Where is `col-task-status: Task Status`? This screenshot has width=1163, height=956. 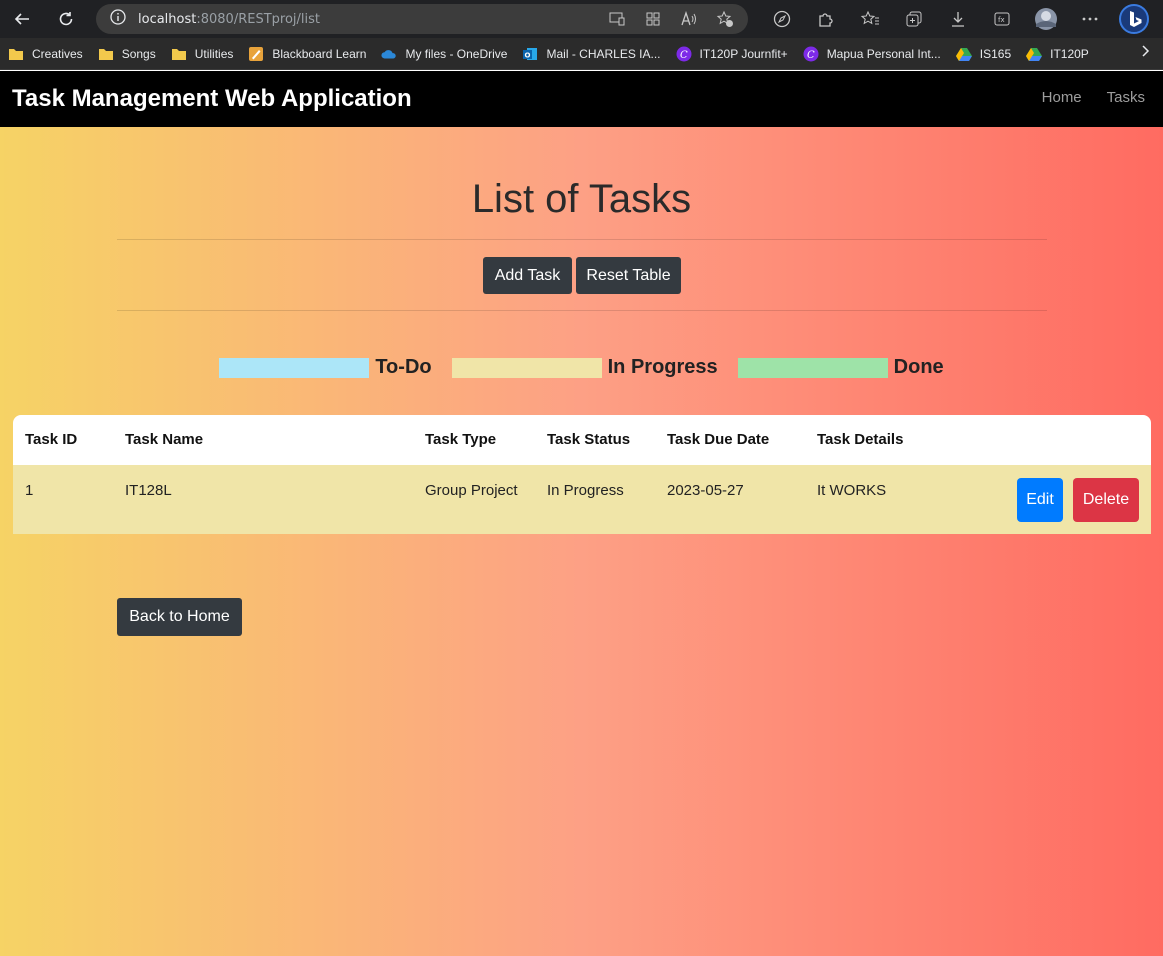
col-task-status: Task Status is located at coordinates (589, 439).